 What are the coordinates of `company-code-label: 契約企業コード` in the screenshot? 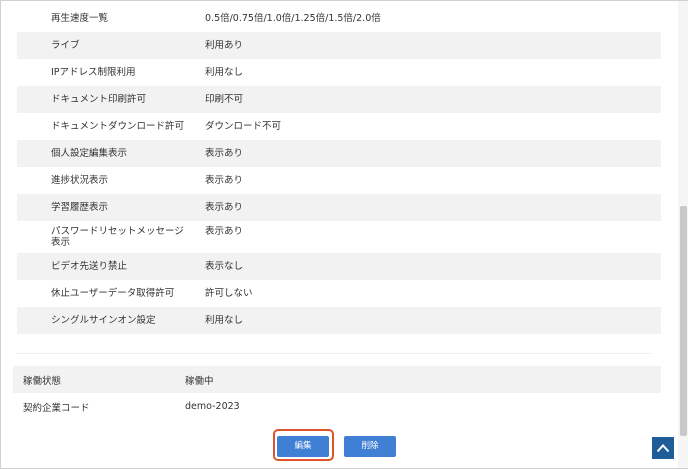 It's located at (56, 408).